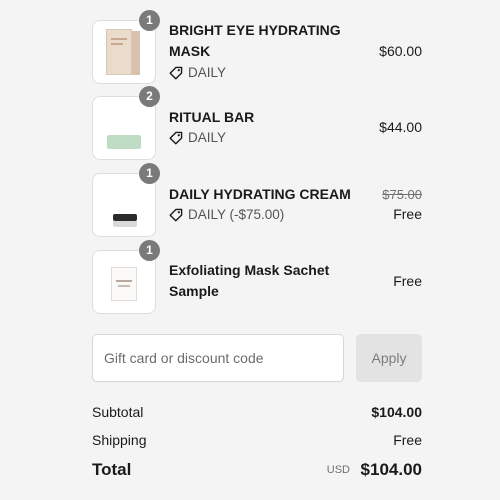  What do you see at coordinates (255, 40) in the screenshot?
I see `product-name: BRIGHT EYE HYDRATING MASK` at bounding box center [255, 40].